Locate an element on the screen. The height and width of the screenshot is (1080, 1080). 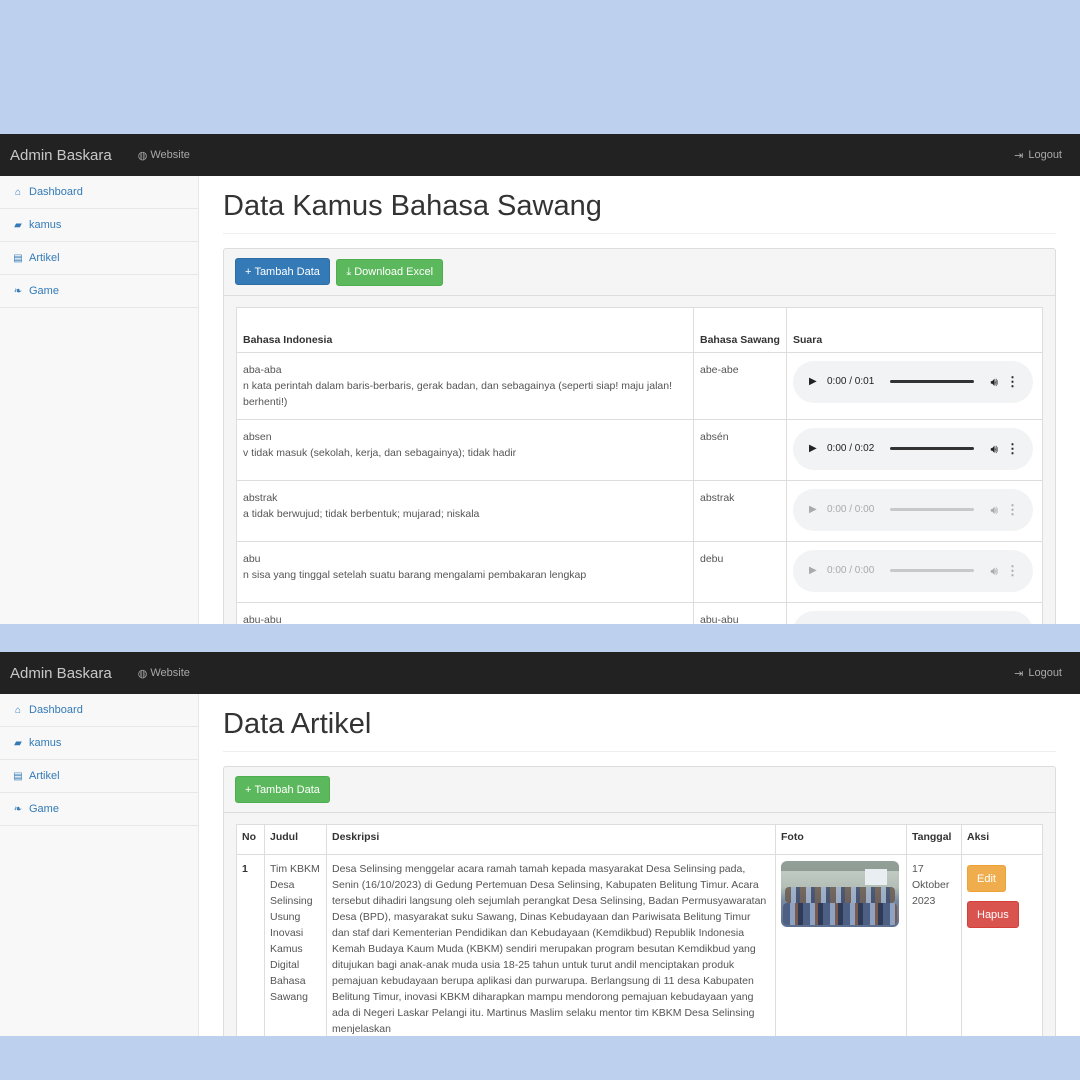
suara-cell: ▶ 0:00 / 0:01 🔊︎ ⋮ is located at coordinates (914, 613).